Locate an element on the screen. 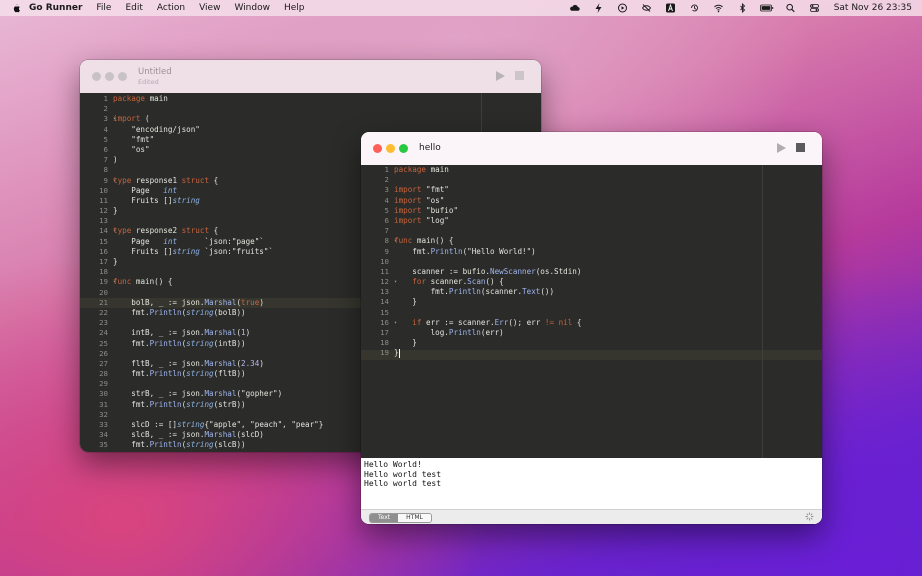 The height and width of the screenshot is (576, 922). line-number: 12 ▾ is located at coordinates (388, 282).